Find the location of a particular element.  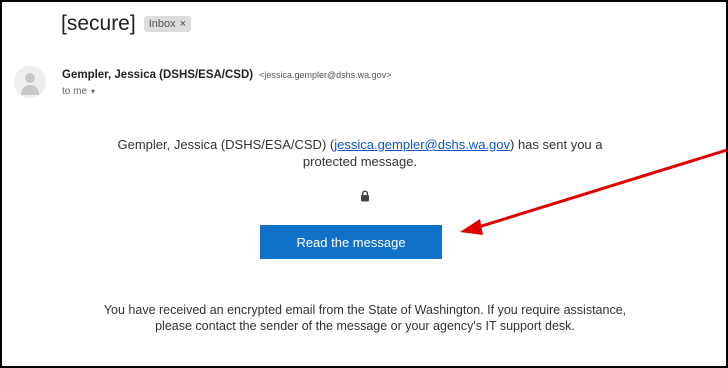

to-me-text: to me is located at coordinates (75, 91).